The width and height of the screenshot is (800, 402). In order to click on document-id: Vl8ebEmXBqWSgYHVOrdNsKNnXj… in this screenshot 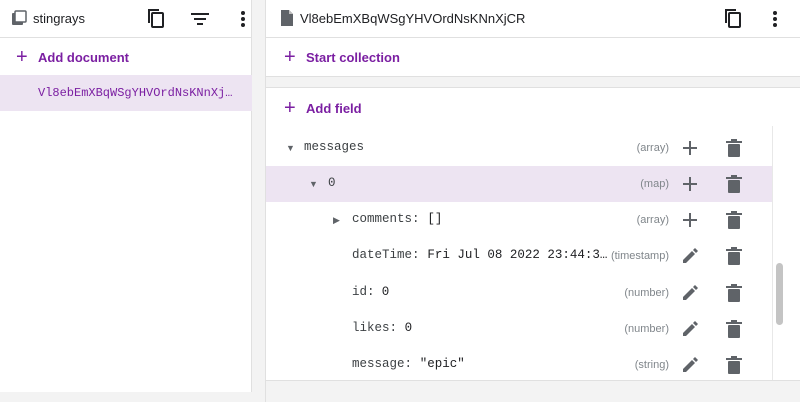, I will do `click(135, 93)`.